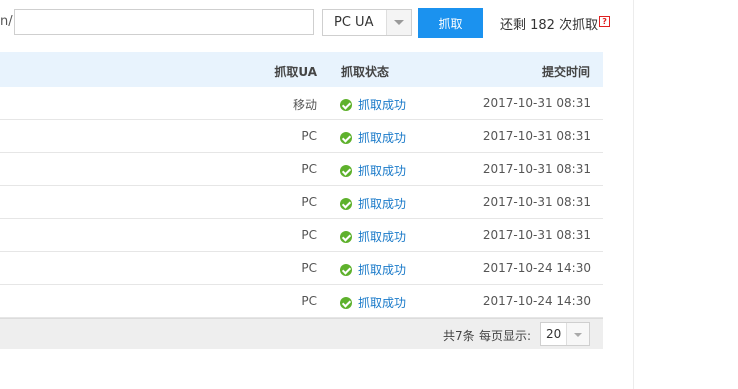 The width and height of the screenshot is (738, 389). What do you see at coordinates (354, 22) in the screenshot?
I see `ua-select-value: PC UA` at bounding box center [354, 22].